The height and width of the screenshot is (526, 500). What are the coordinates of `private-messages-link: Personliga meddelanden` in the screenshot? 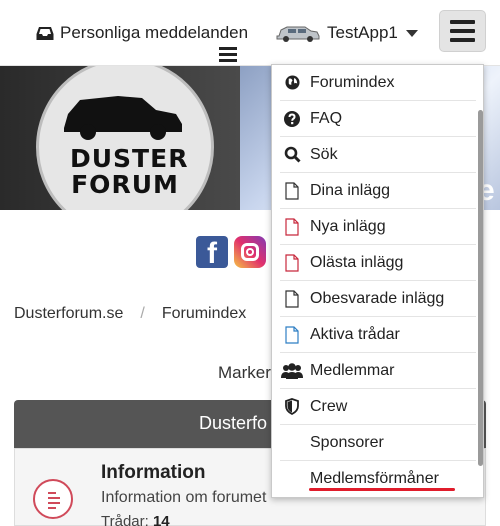 It's located at (142, 33).